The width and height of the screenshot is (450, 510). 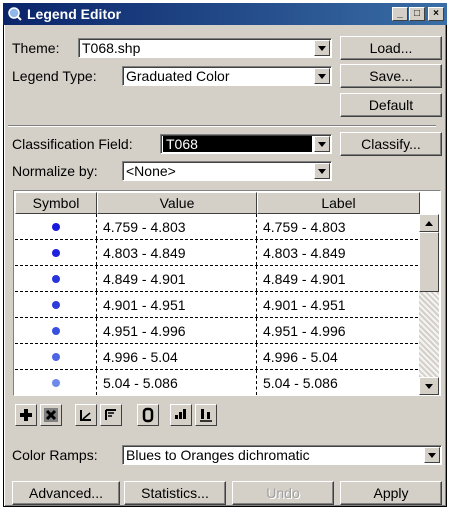 What do you see at coordinates (417, 14) in the screenshot?
I see `maximize-button: □` at bounding box center [417, 14].